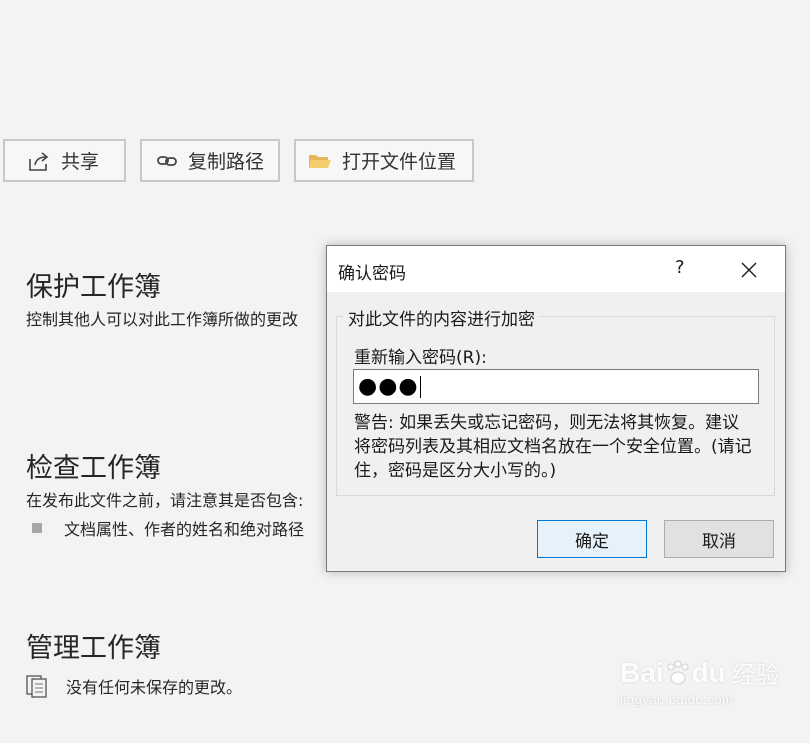 This screenshot has height=743, width=810. Describe the element at coordinates (680, 267) in the screenshot. I see `help-button: ?` at that location.